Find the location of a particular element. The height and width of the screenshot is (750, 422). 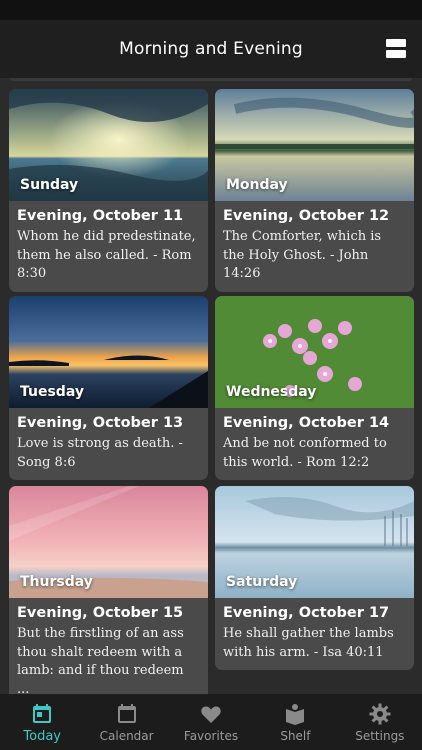

tab-settings: Settings is located at coordinates (380, 722).